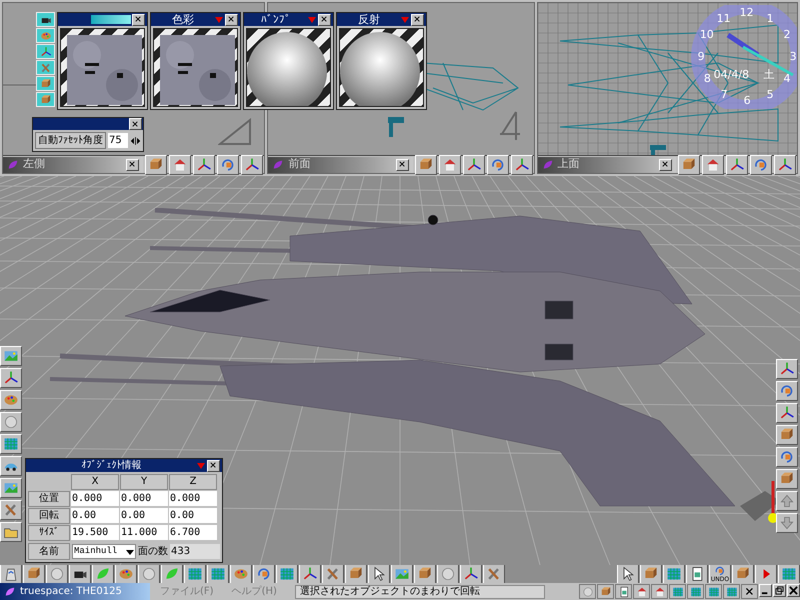 Image resolution: width=800 pixels, height=600 pixels. What do you see at coordinates (104, 552) in the screenshot?
I see `name-dropdown: Mainhull` at bounding box center [104, 552].